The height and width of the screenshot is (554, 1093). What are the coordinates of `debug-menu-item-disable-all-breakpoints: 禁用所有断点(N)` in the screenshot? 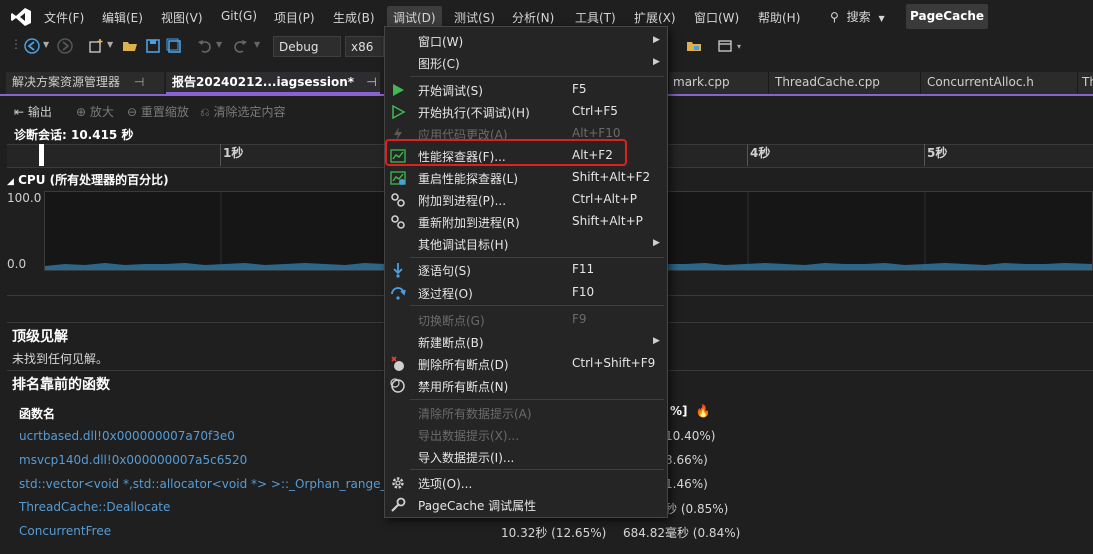 It's located at (463, 386).